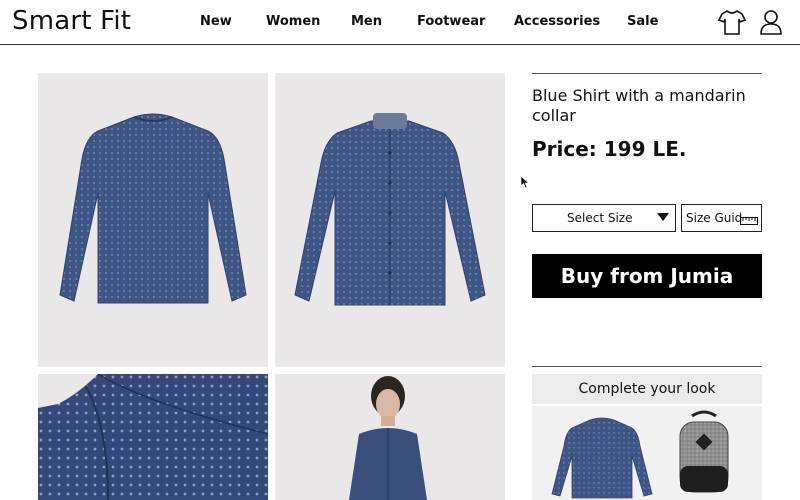  I want to click on complete-look-divider, so click(647, 366).